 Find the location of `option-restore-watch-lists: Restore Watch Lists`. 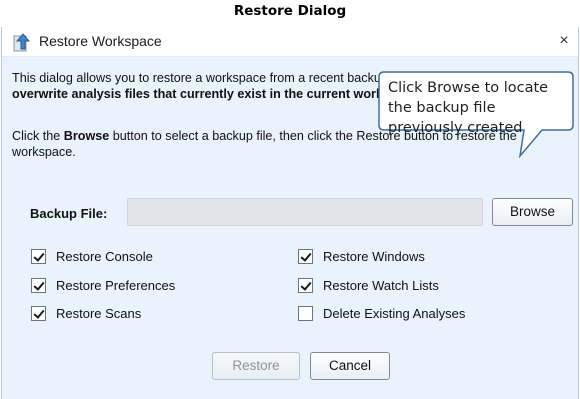

option-restore-watch-lists: Restore Watch Lists is located at coordinates (368, 285).